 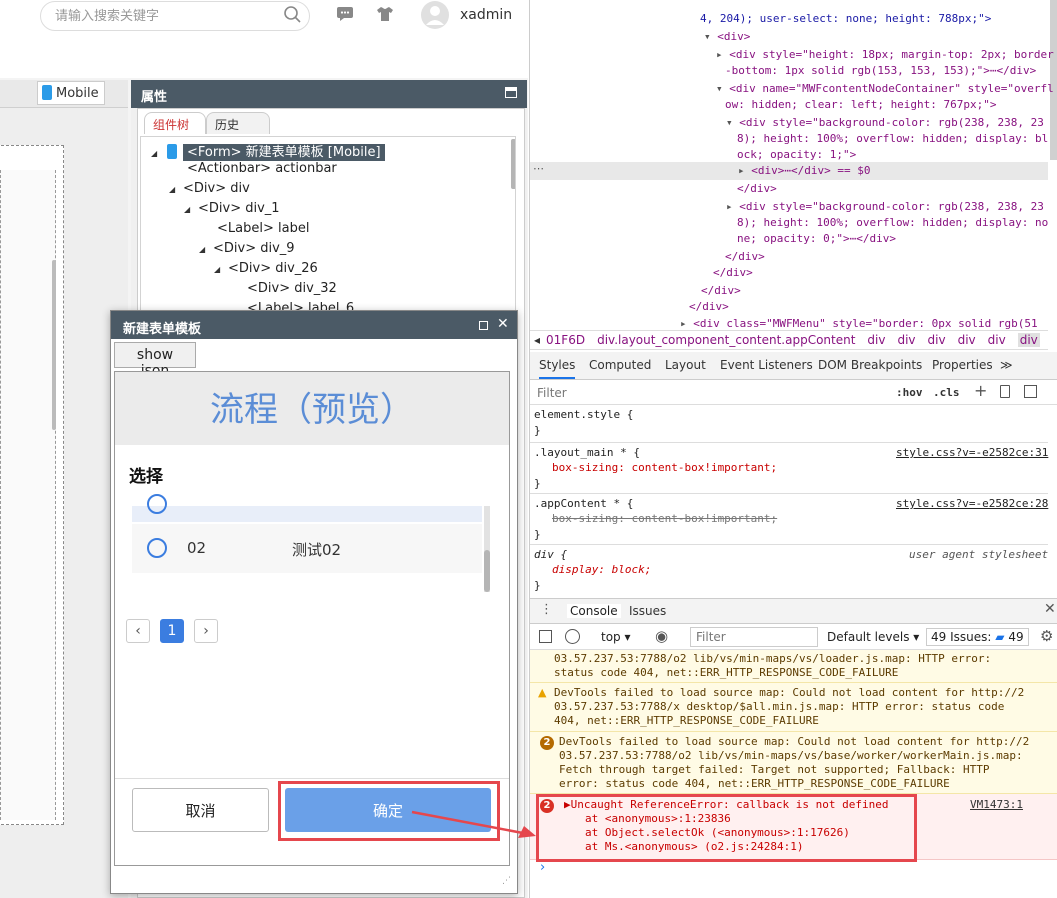 What do you see at coordinates (28, 495) in the screenshot?
I see `mobile-form-body` at bounding box center [28, 495].